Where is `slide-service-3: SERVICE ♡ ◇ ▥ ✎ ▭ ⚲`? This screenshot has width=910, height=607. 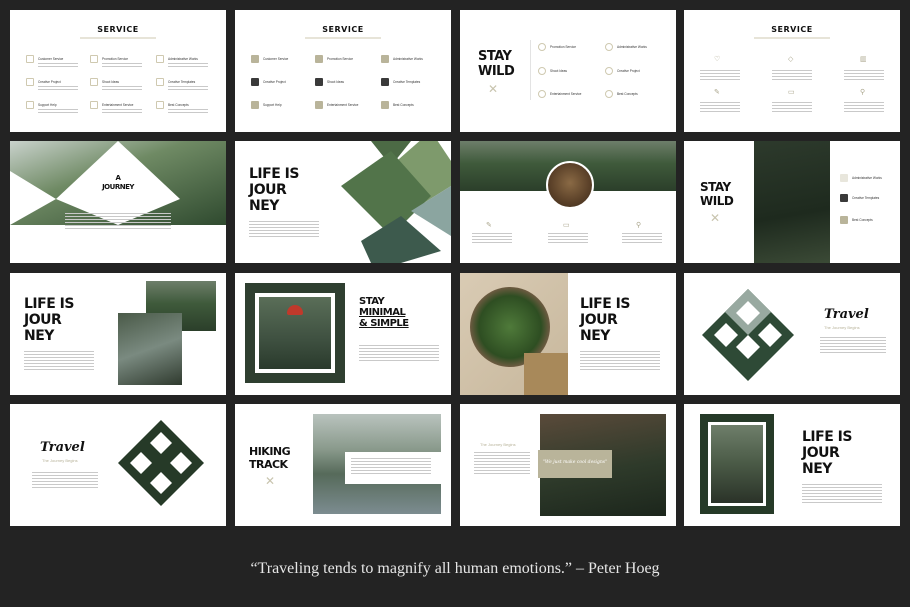 slide-service-3: SERVICE ♡ ◇ ▥ ✎ ▭ ⚲ is located at coordinates (792, 71).